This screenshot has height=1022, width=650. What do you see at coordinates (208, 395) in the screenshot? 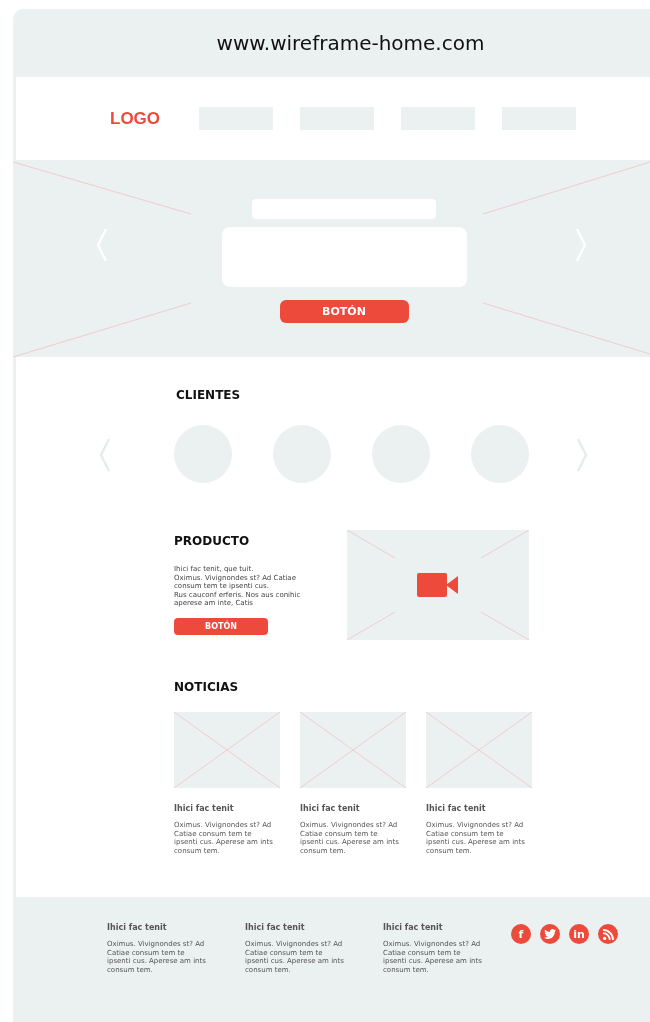
I see `section-heading: CLIENTES` at bounding box center [208, 395].